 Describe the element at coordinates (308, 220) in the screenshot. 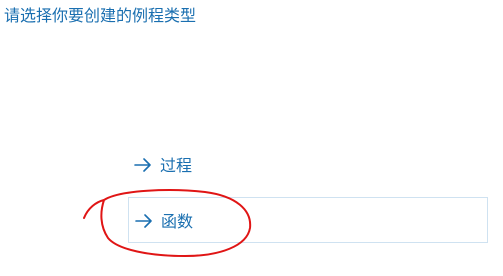

I see `option-function: 函数` at that location.